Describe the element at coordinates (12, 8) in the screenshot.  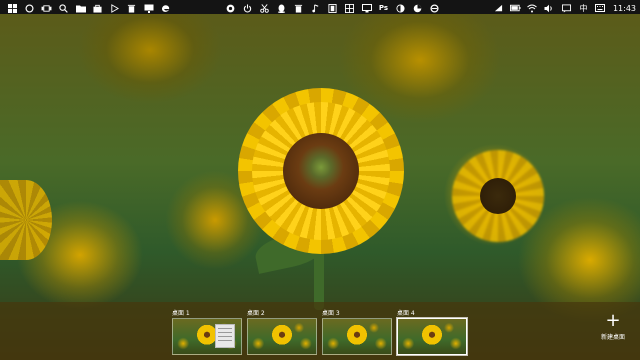
I see `start-icon` at that location.